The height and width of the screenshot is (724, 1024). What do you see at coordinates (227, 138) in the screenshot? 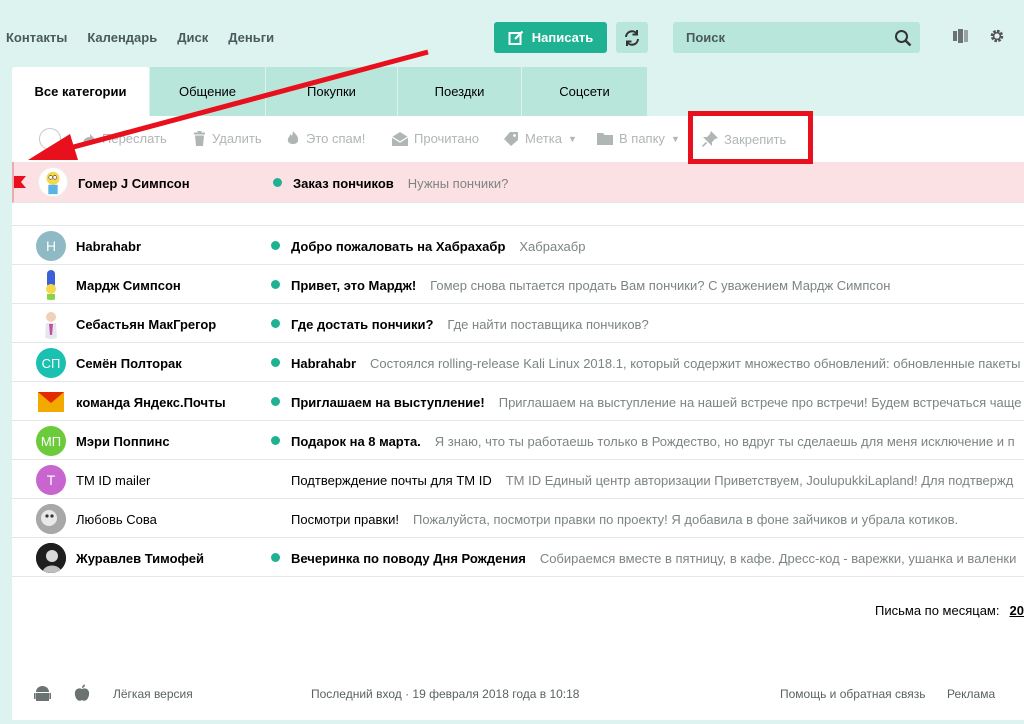
I see `delete-button: Удалить` at bounding box center [227, 138].